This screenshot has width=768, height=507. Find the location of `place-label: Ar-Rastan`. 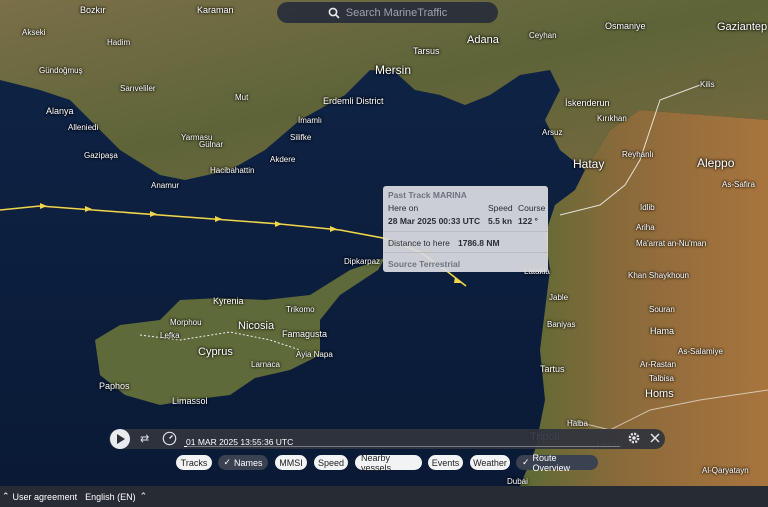

place-label: Ar-Rastan is located at coordinates (658, 364).